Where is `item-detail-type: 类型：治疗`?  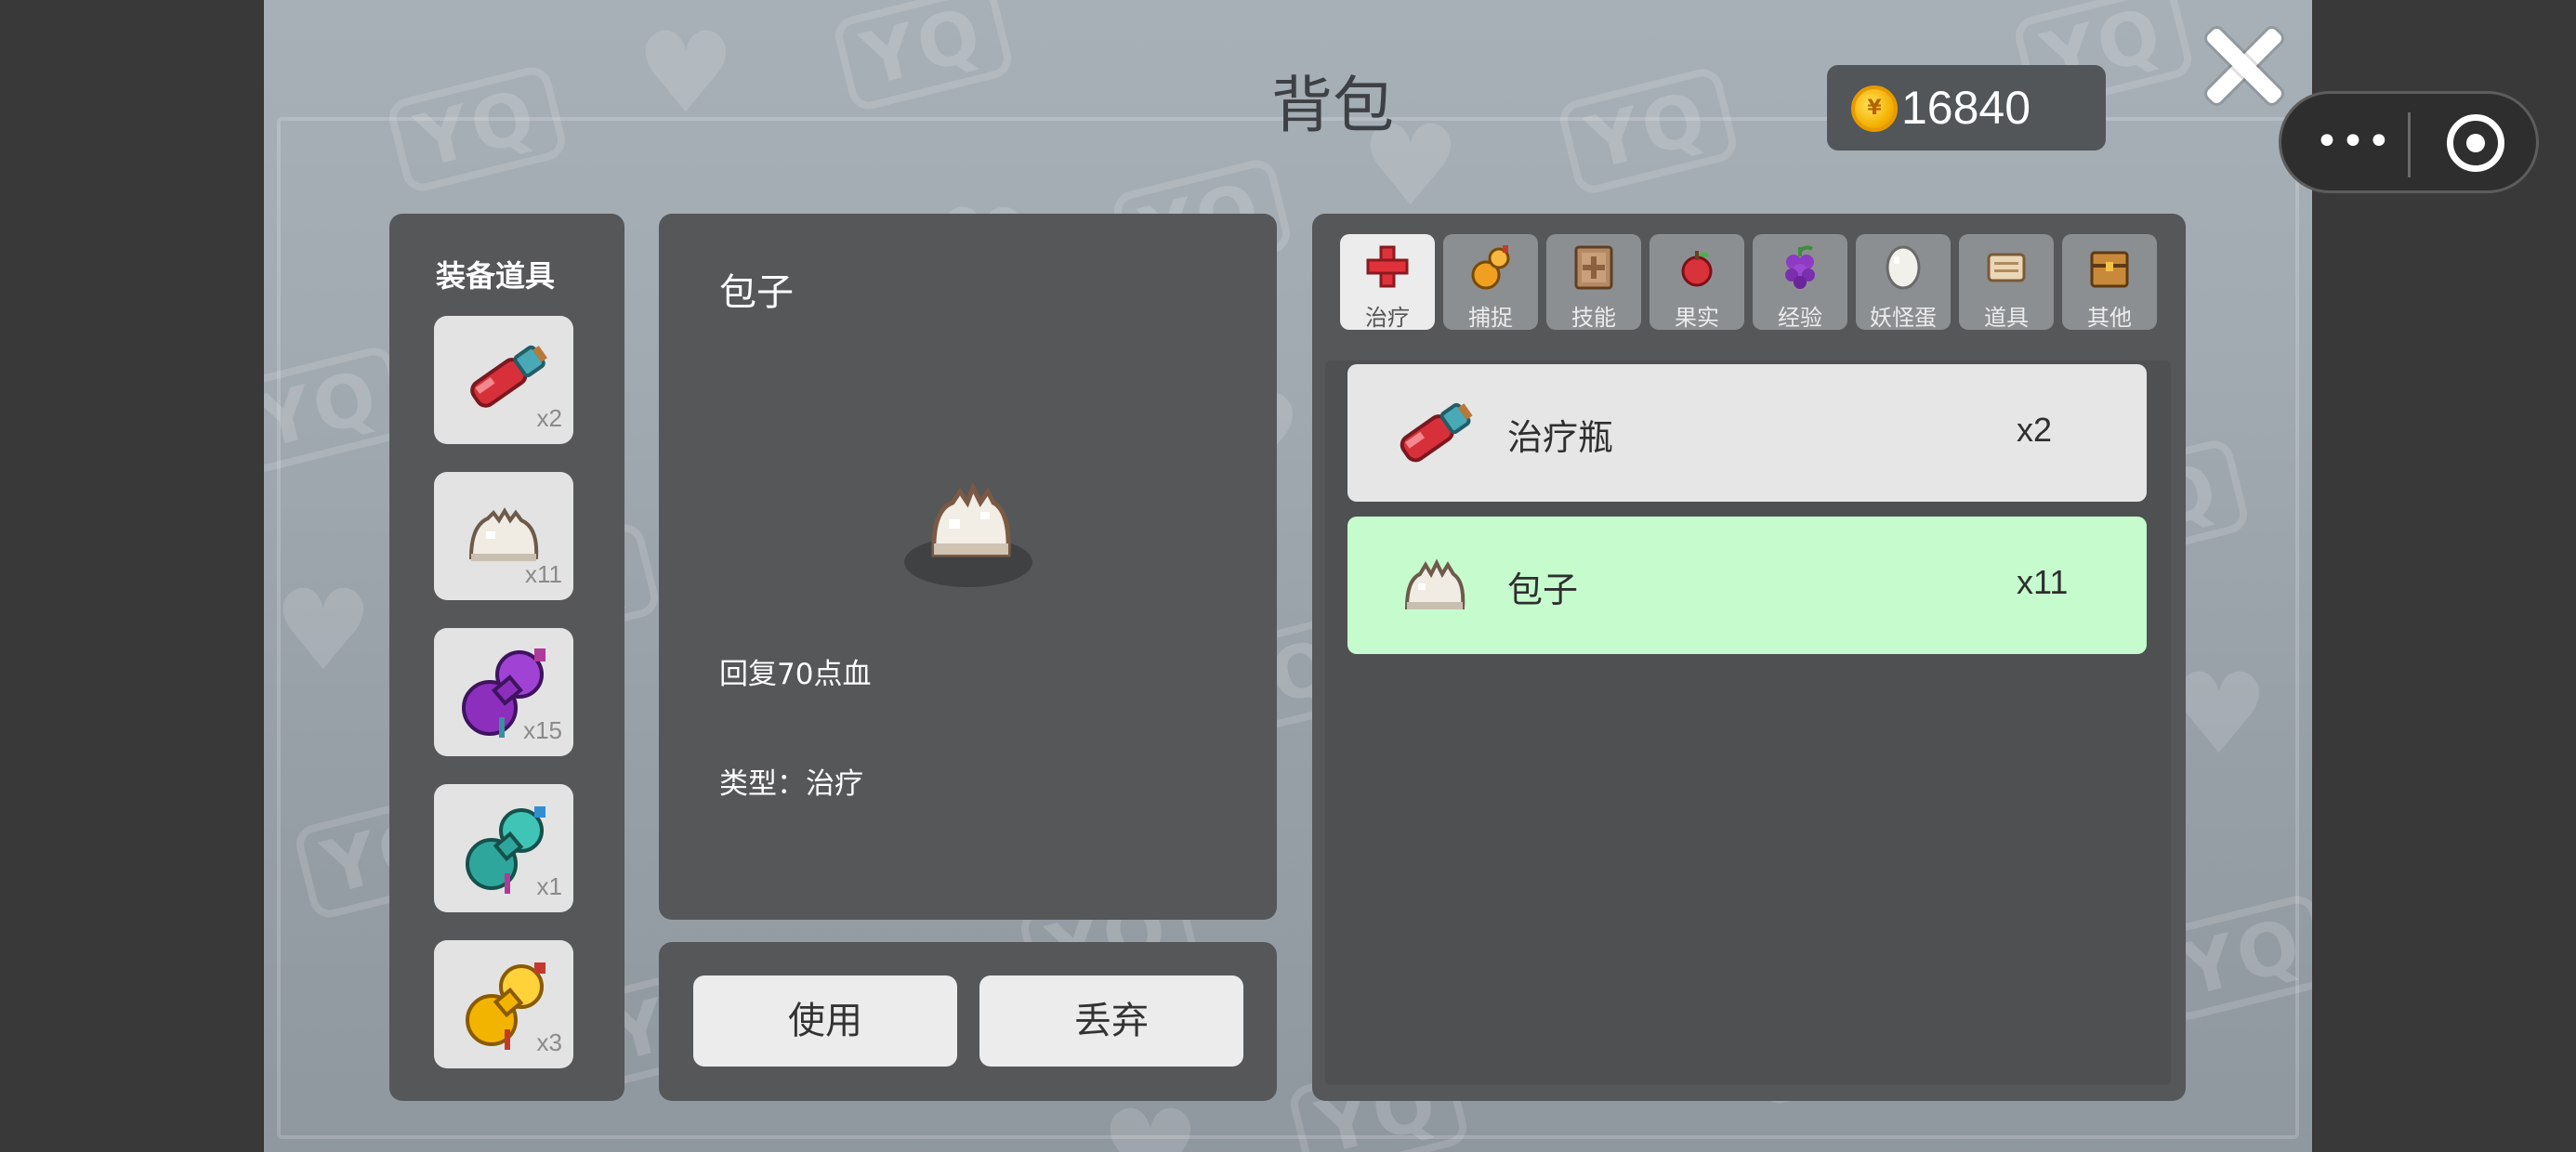
item-detail-type: 类型：治疗 is located at coordinates (791, 784).